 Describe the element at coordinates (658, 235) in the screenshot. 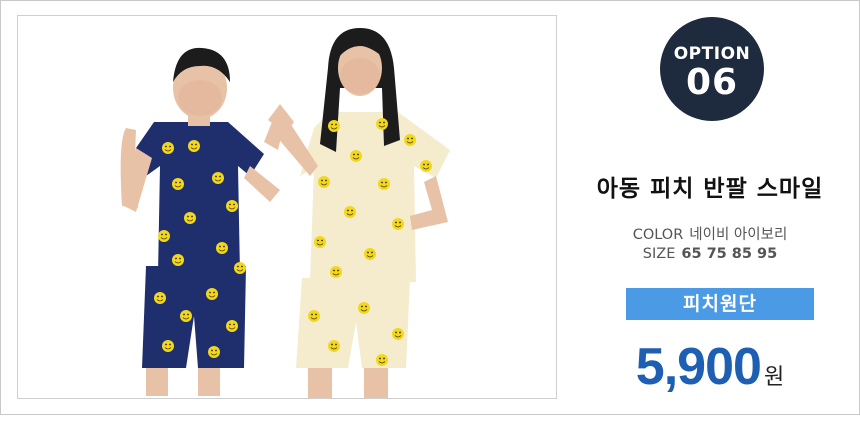

I see `color-label: COLOR` at that location.